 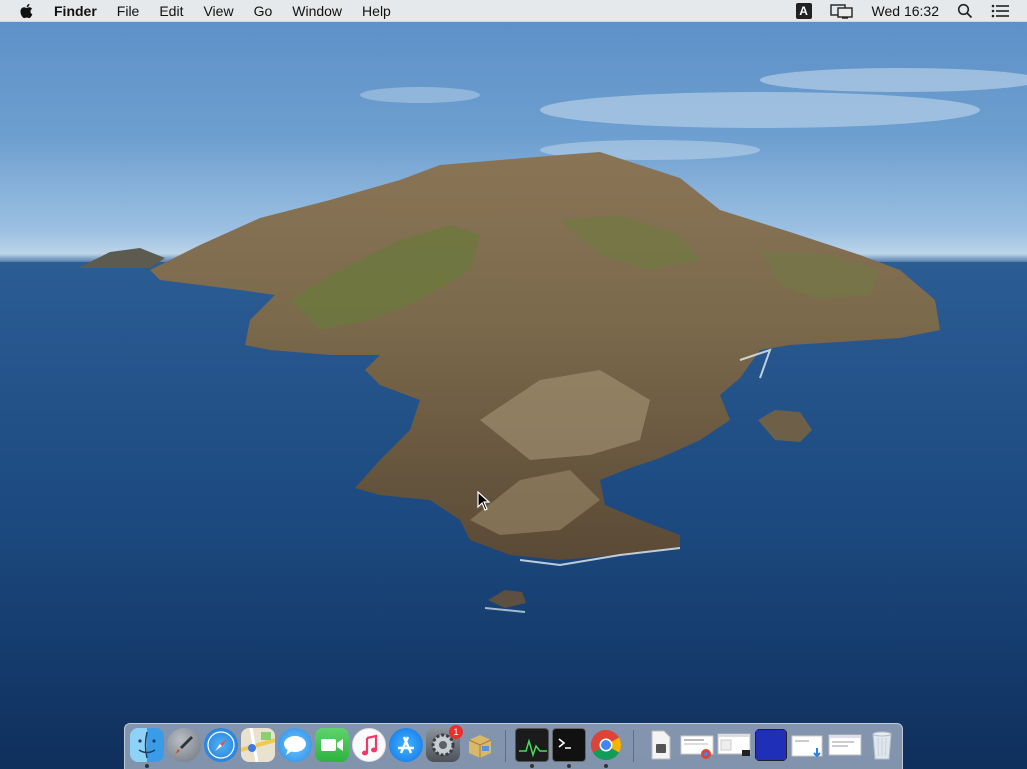 I want to click on menu-edit: Edit, so click(x=171, y=11).